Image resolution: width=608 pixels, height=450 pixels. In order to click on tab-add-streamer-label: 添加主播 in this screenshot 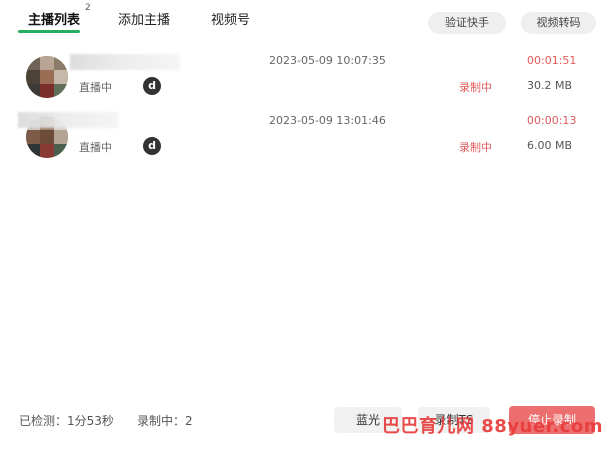, I will do `click(144, 20)`.